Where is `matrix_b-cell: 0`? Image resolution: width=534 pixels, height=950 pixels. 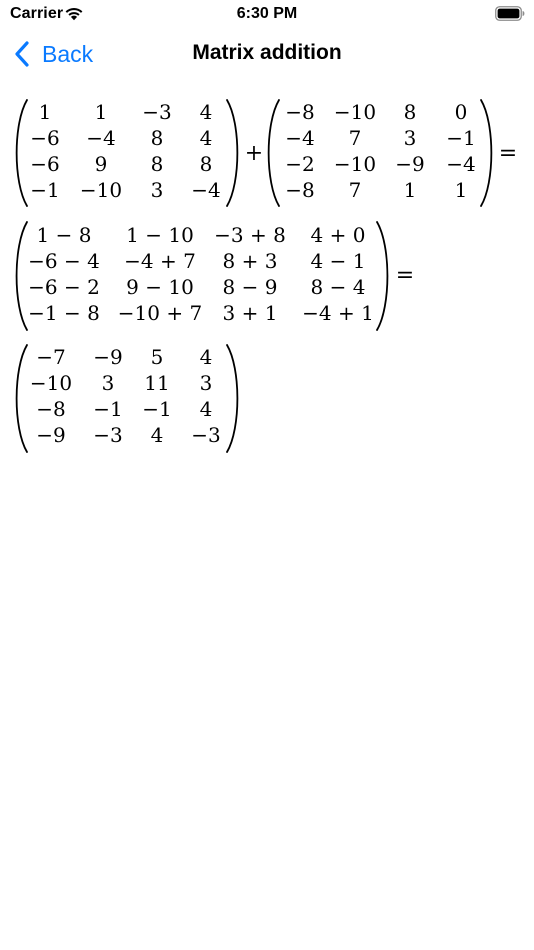
matrix_b-cell: 0 is located at coordinates (461, 112).